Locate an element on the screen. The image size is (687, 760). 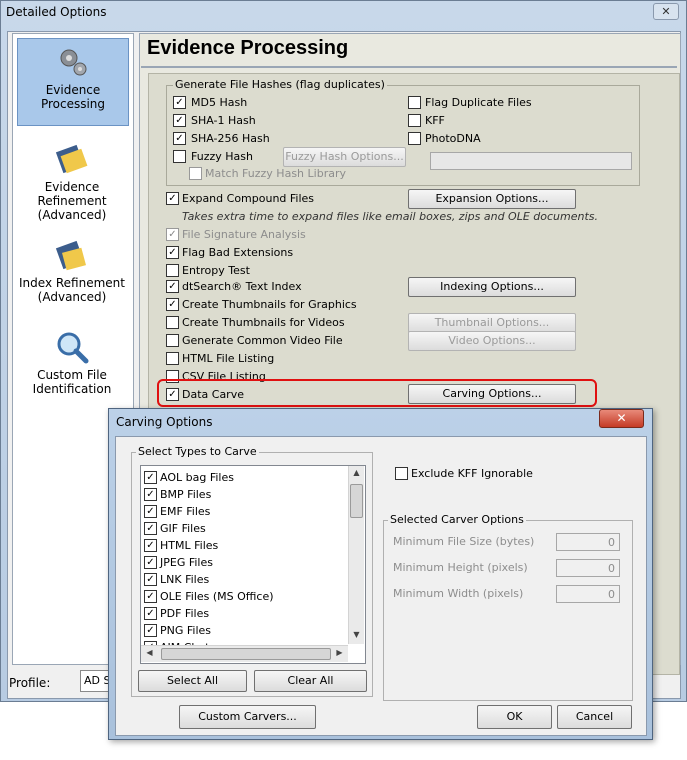
kff-library-field is located at coordinates (531, 161).